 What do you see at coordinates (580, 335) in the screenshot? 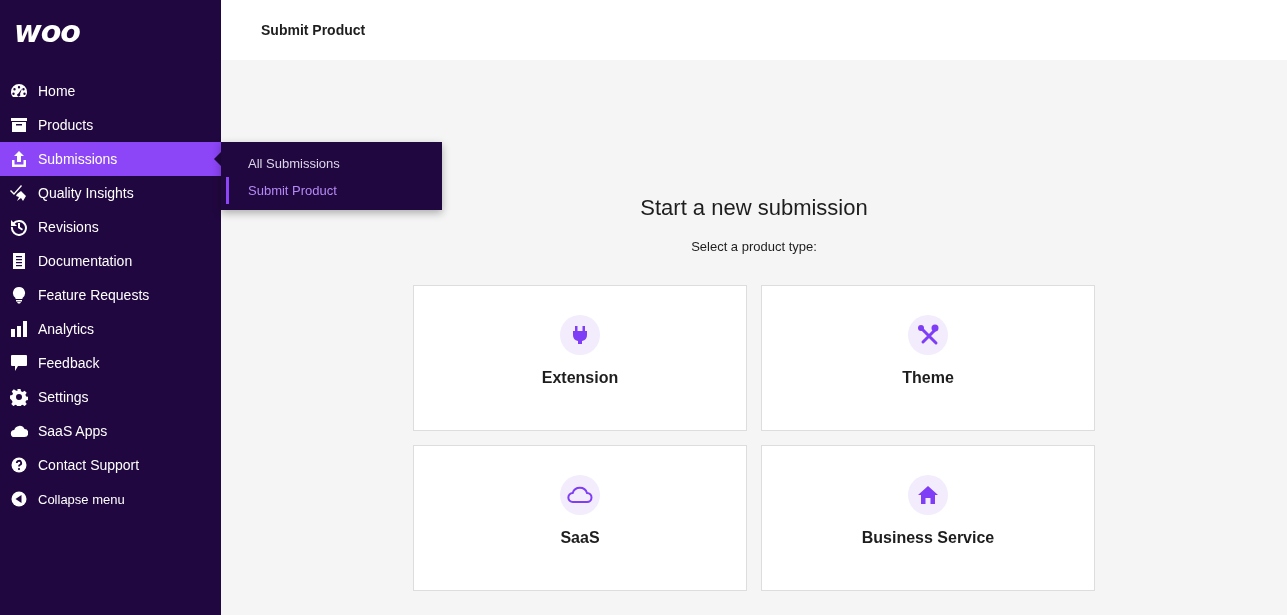
I see `plug-icon` at bounding box center [580, 335].